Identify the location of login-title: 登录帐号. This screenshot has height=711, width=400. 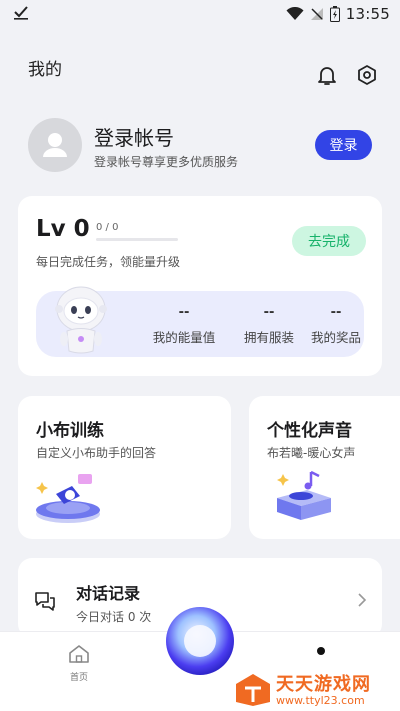
(134, 136).